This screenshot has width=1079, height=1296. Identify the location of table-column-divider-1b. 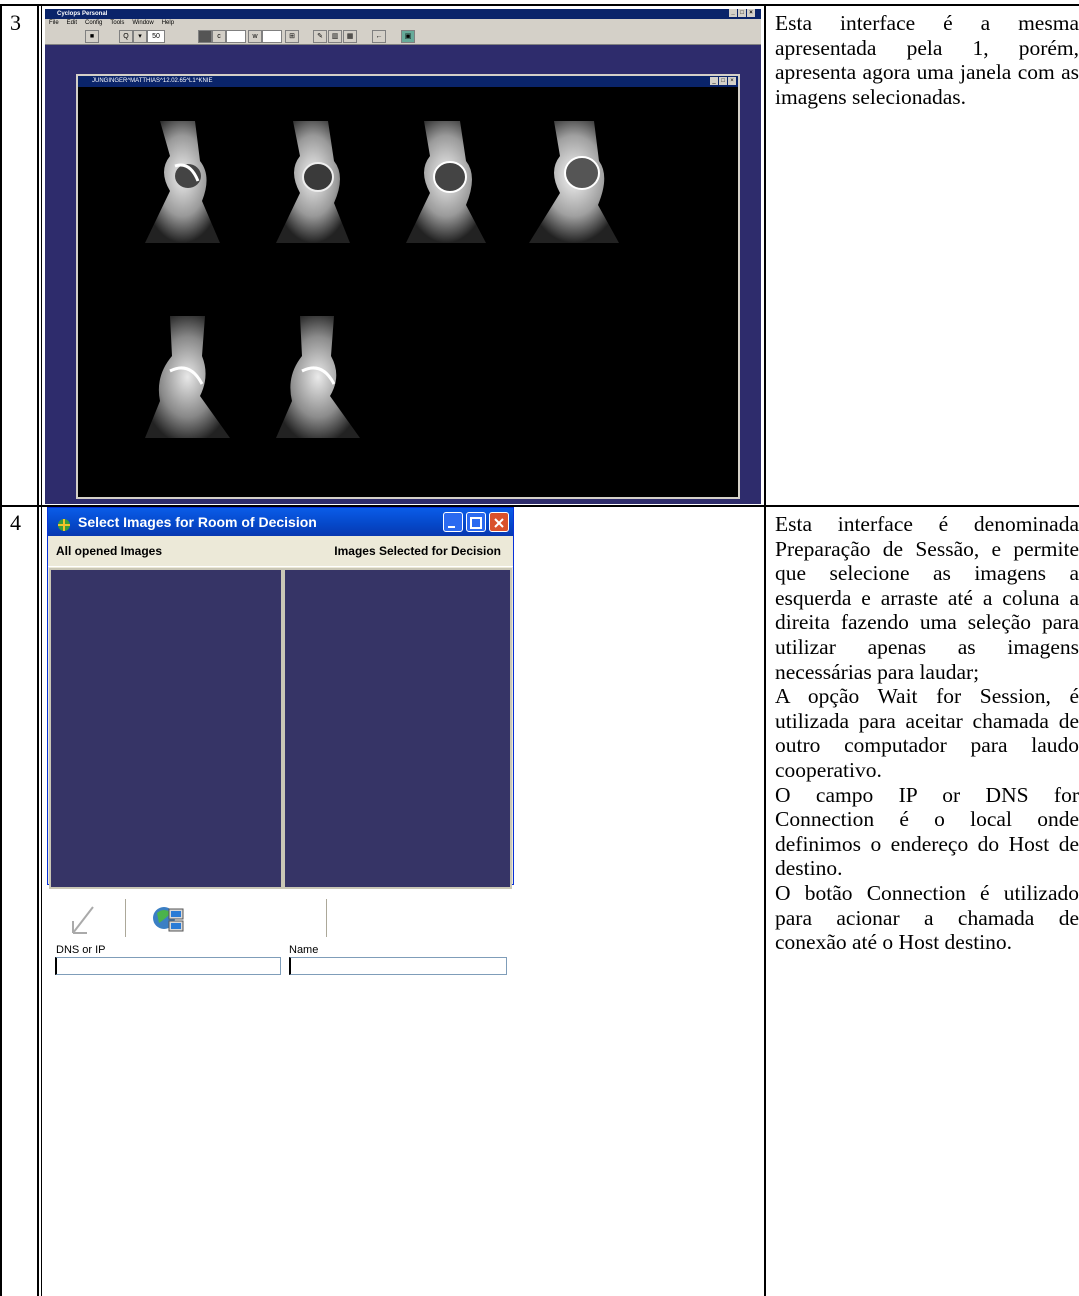
(41, 650).